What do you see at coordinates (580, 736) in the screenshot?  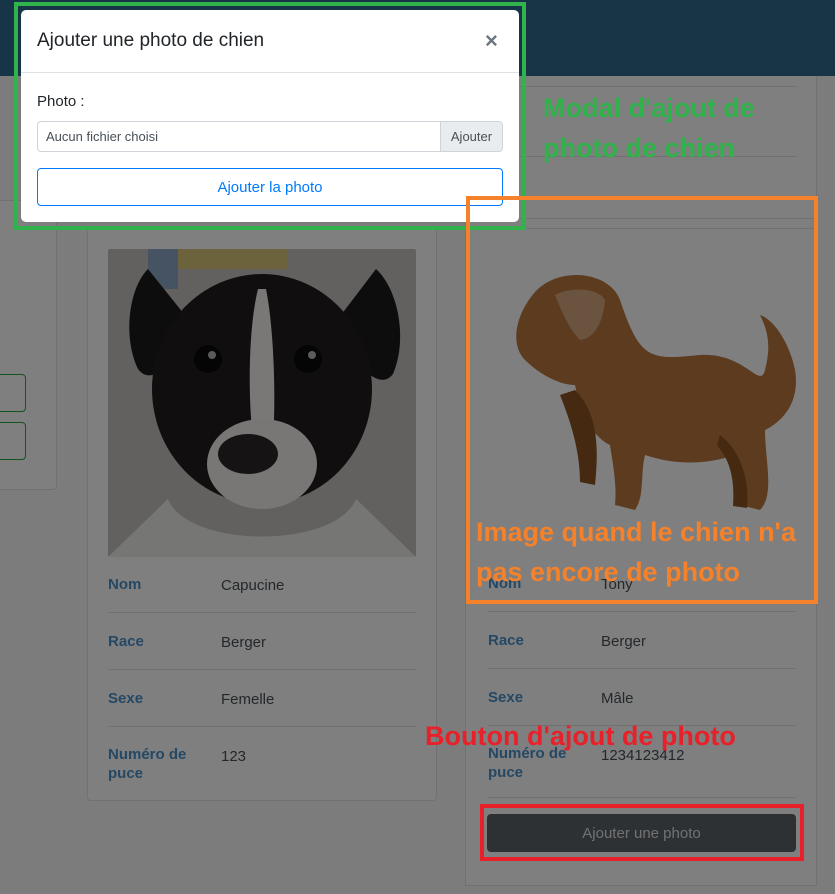 I see `annotation-add-photo: Bouton d'ajout de photo` at bounding box center [580, 736].